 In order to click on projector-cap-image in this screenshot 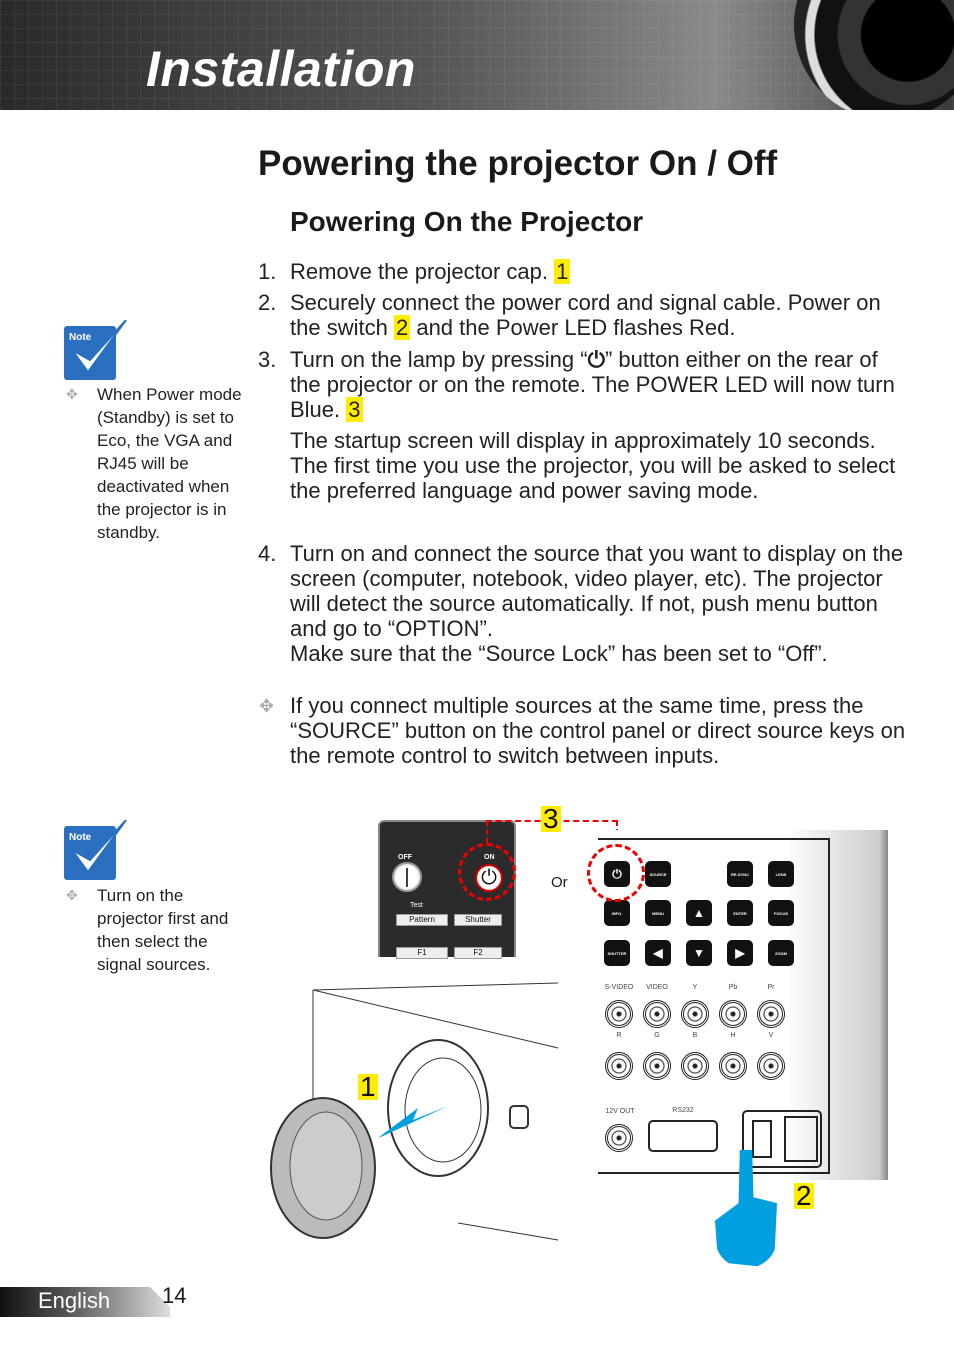, I will do `click(414, 1111)`.